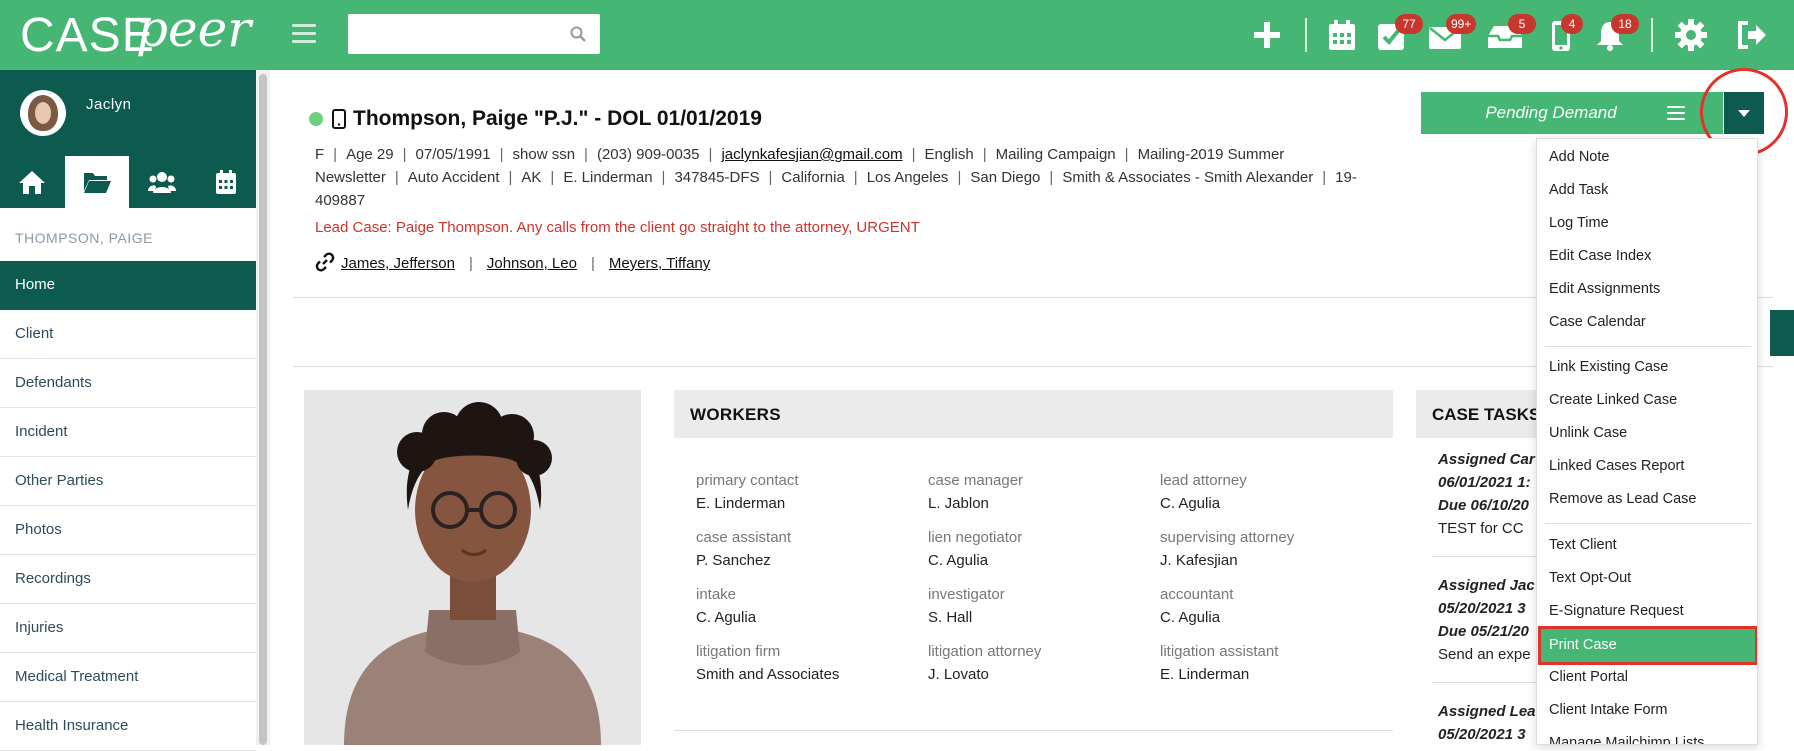 The width and height of the screenshot is (1794, 751). What do you see at coordinates (659, 263) in the screenshot?
I see `linked-case-link: Meyers, Tiffany` at bounding box center [659, 263].